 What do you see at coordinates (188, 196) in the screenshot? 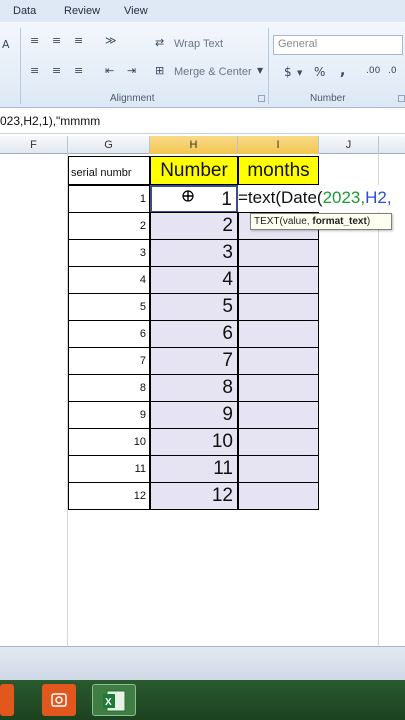
I see `move-cursor-icon` at bounding box center [188, 196].